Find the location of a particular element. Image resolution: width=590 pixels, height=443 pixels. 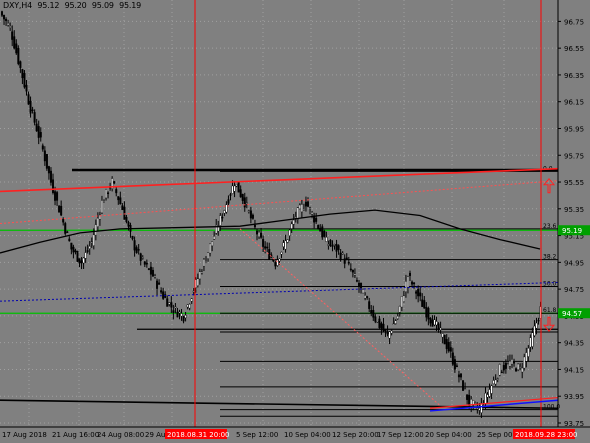

price-label: 96.35 is located at coordinates (574, 76).